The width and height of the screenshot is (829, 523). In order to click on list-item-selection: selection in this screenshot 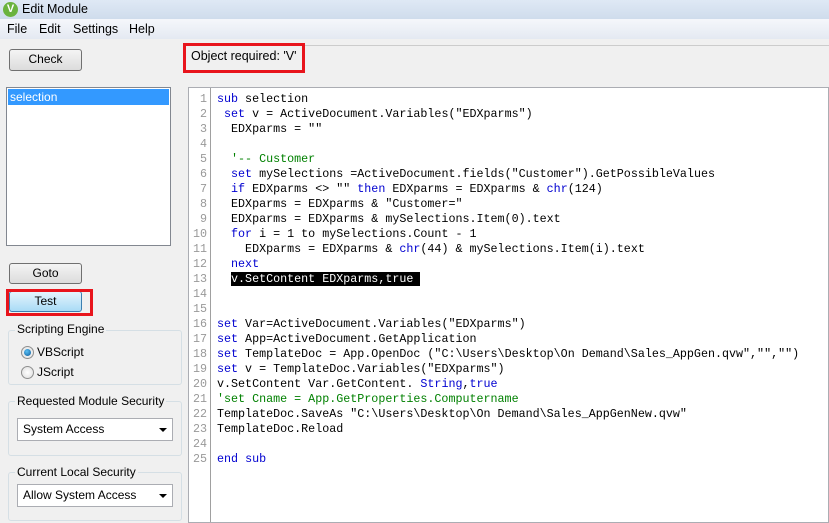, I will do `click(88, 97)`.